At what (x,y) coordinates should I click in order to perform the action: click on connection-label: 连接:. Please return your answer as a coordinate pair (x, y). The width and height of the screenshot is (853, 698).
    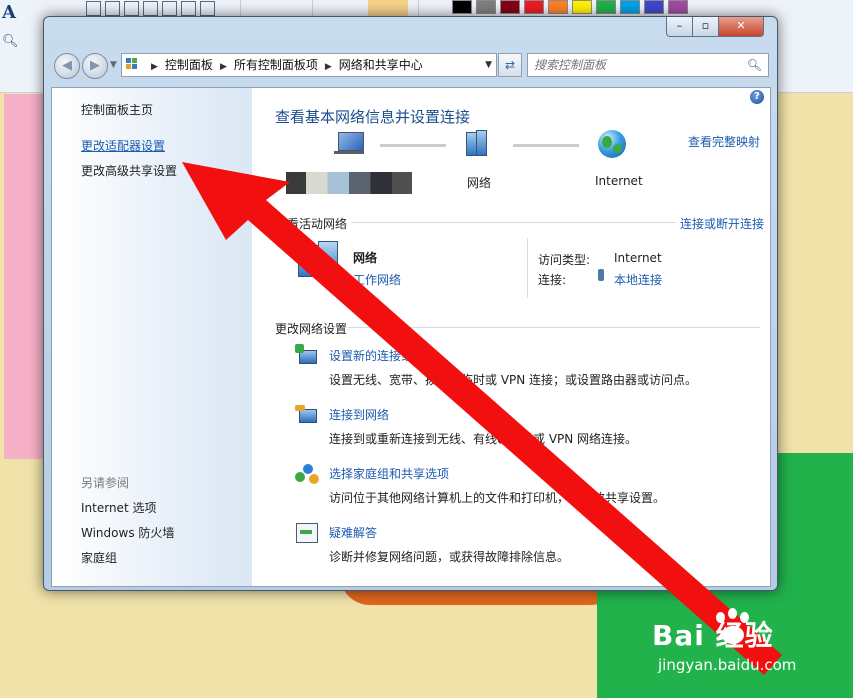
    Looking at the image, I should click on (552, 280).